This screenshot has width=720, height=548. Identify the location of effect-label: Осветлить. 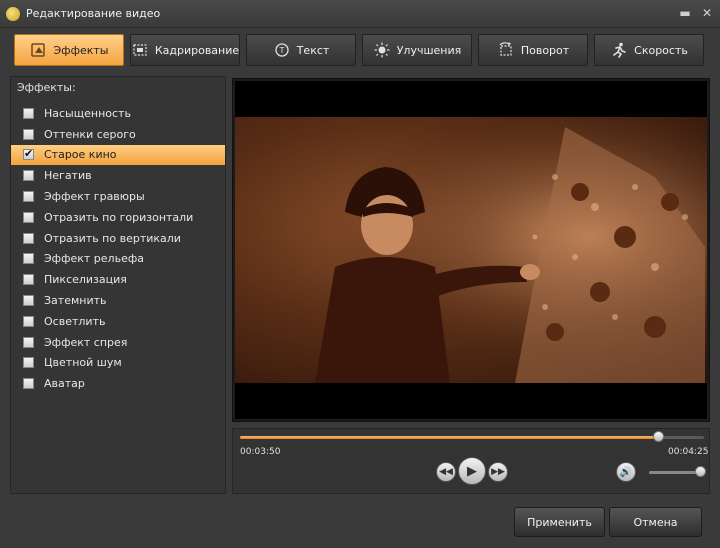
(75, 321).